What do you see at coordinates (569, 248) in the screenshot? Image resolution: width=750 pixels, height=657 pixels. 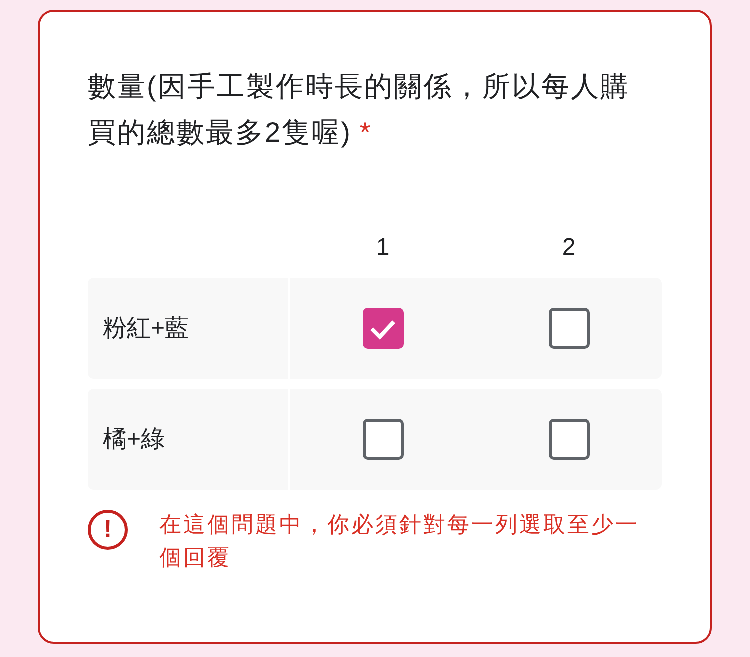 I see `column-header: 2` at bounding box center [569, 248].